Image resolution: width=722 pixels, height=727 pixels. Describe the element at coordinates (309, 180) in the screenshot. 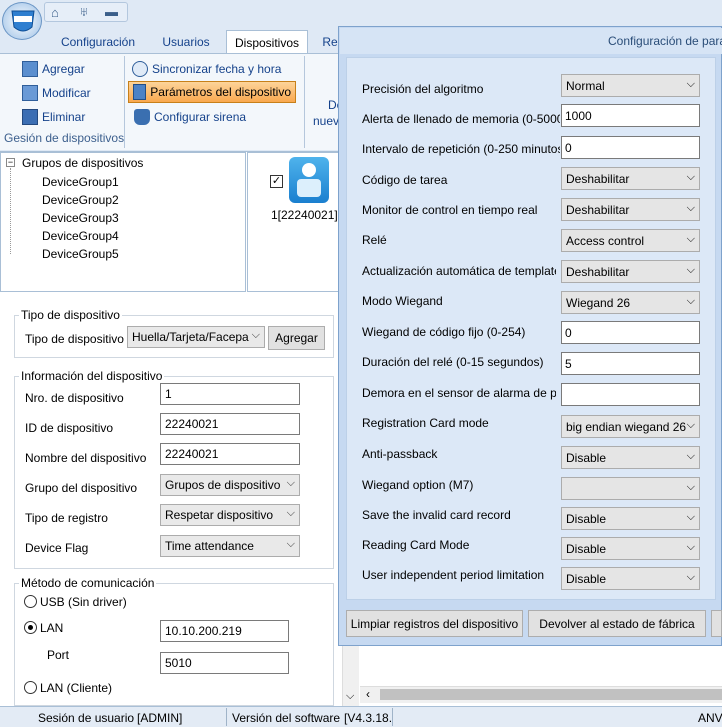

I see `device-icon` at that location.